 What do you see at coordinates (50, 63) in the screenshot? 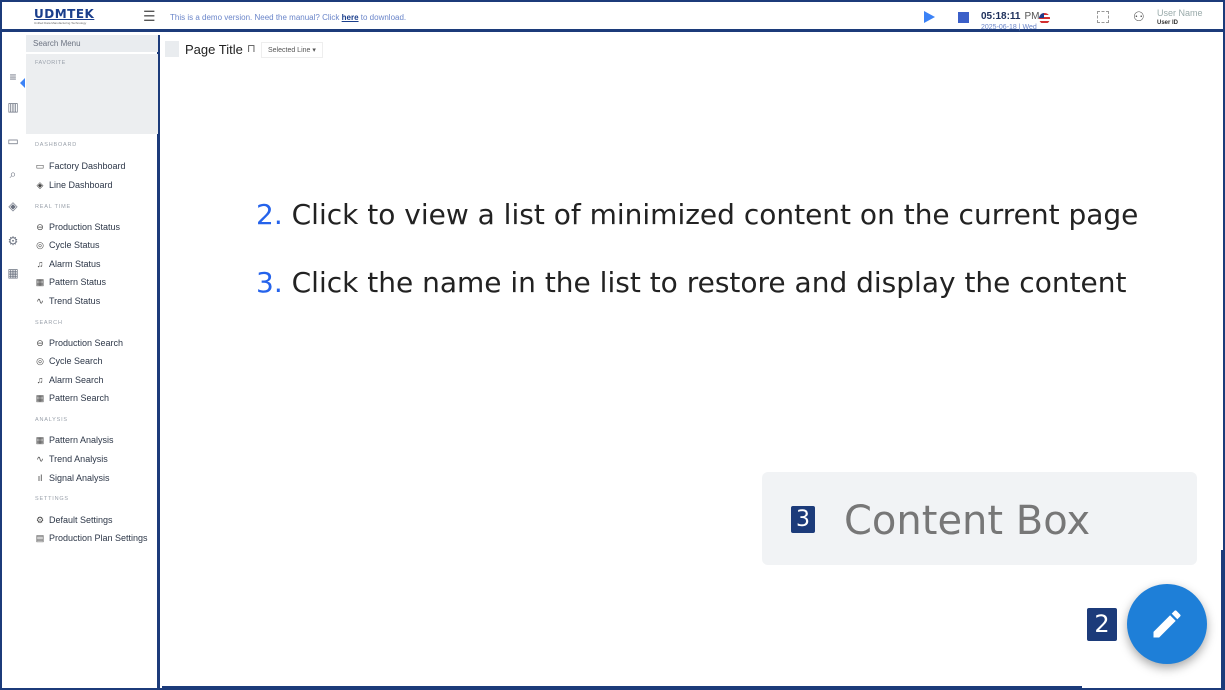
I see `favorite-label: FAVORITE` at bounding box center [50, 63].